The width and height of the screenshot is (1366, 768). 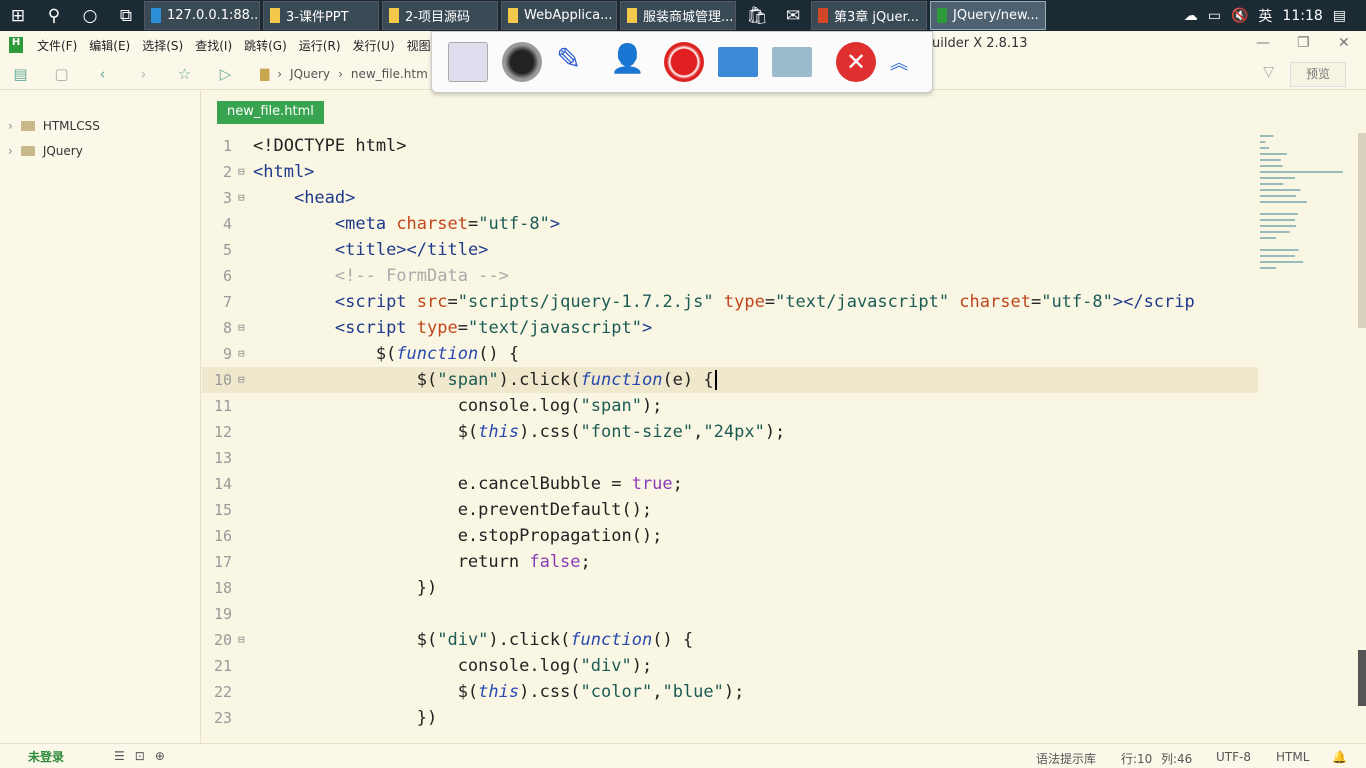 I want to click on code-token: "span", so click(x=468, y=380).